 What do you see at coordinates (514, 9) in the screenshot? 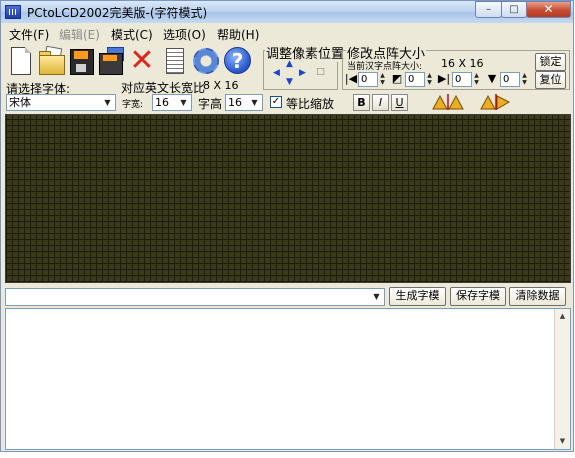
I see `maximize-button: □` at bounding box center [514, 9].